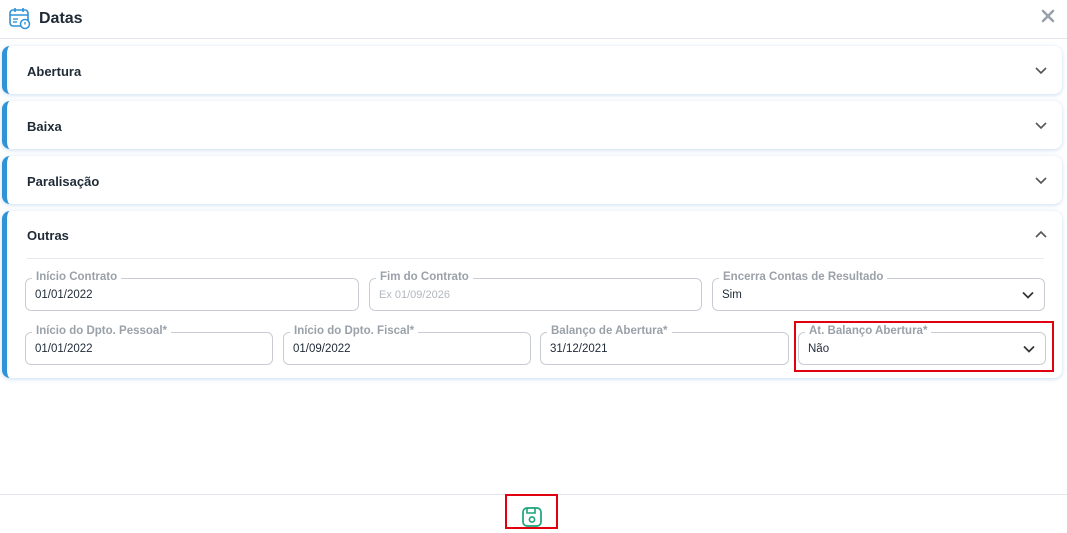 Image resolution: width=1067 pixels, height=533 pixels. Describe the element at coordinates (579, 349) in the screenshot. I see `field-value: 31/12/2021` at that location.